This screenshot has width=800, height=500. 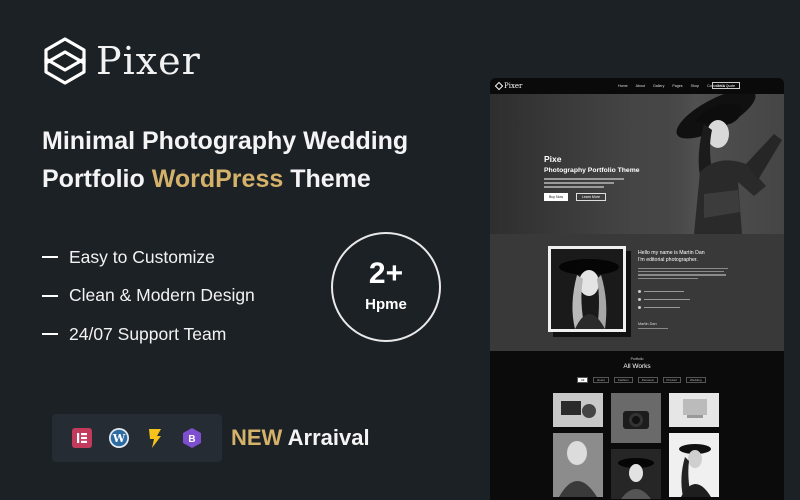 I want to click on preview-learn-button: Learn More, so click(x=591, y=197).